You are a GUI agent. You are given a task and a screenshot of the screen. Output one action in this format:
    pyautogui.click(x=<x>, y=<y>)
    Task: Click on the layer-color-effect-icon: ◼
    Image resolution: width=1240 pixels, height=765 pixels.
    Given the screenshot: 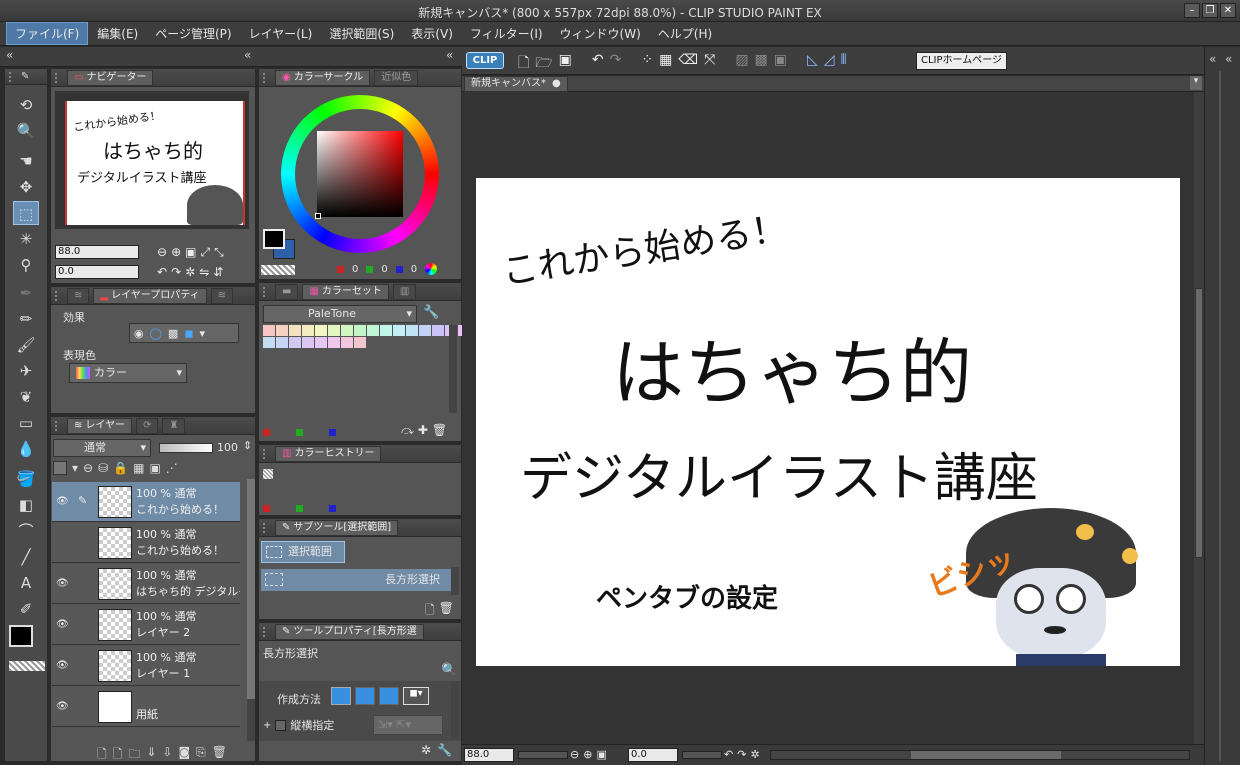 What is the action you would take?
    pyautogui.click(x=188, y=333)
    